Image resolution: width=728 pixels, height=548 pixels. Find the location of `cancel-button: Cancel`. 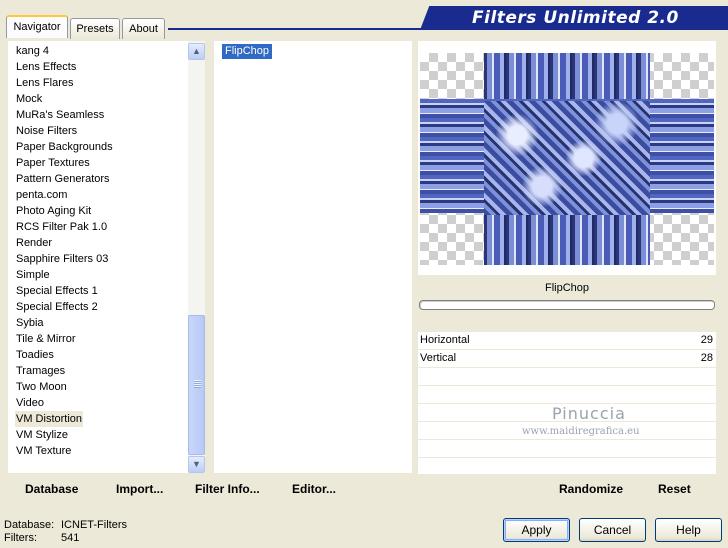

cancel-button: Cancel is located at coordinates (612, 530).